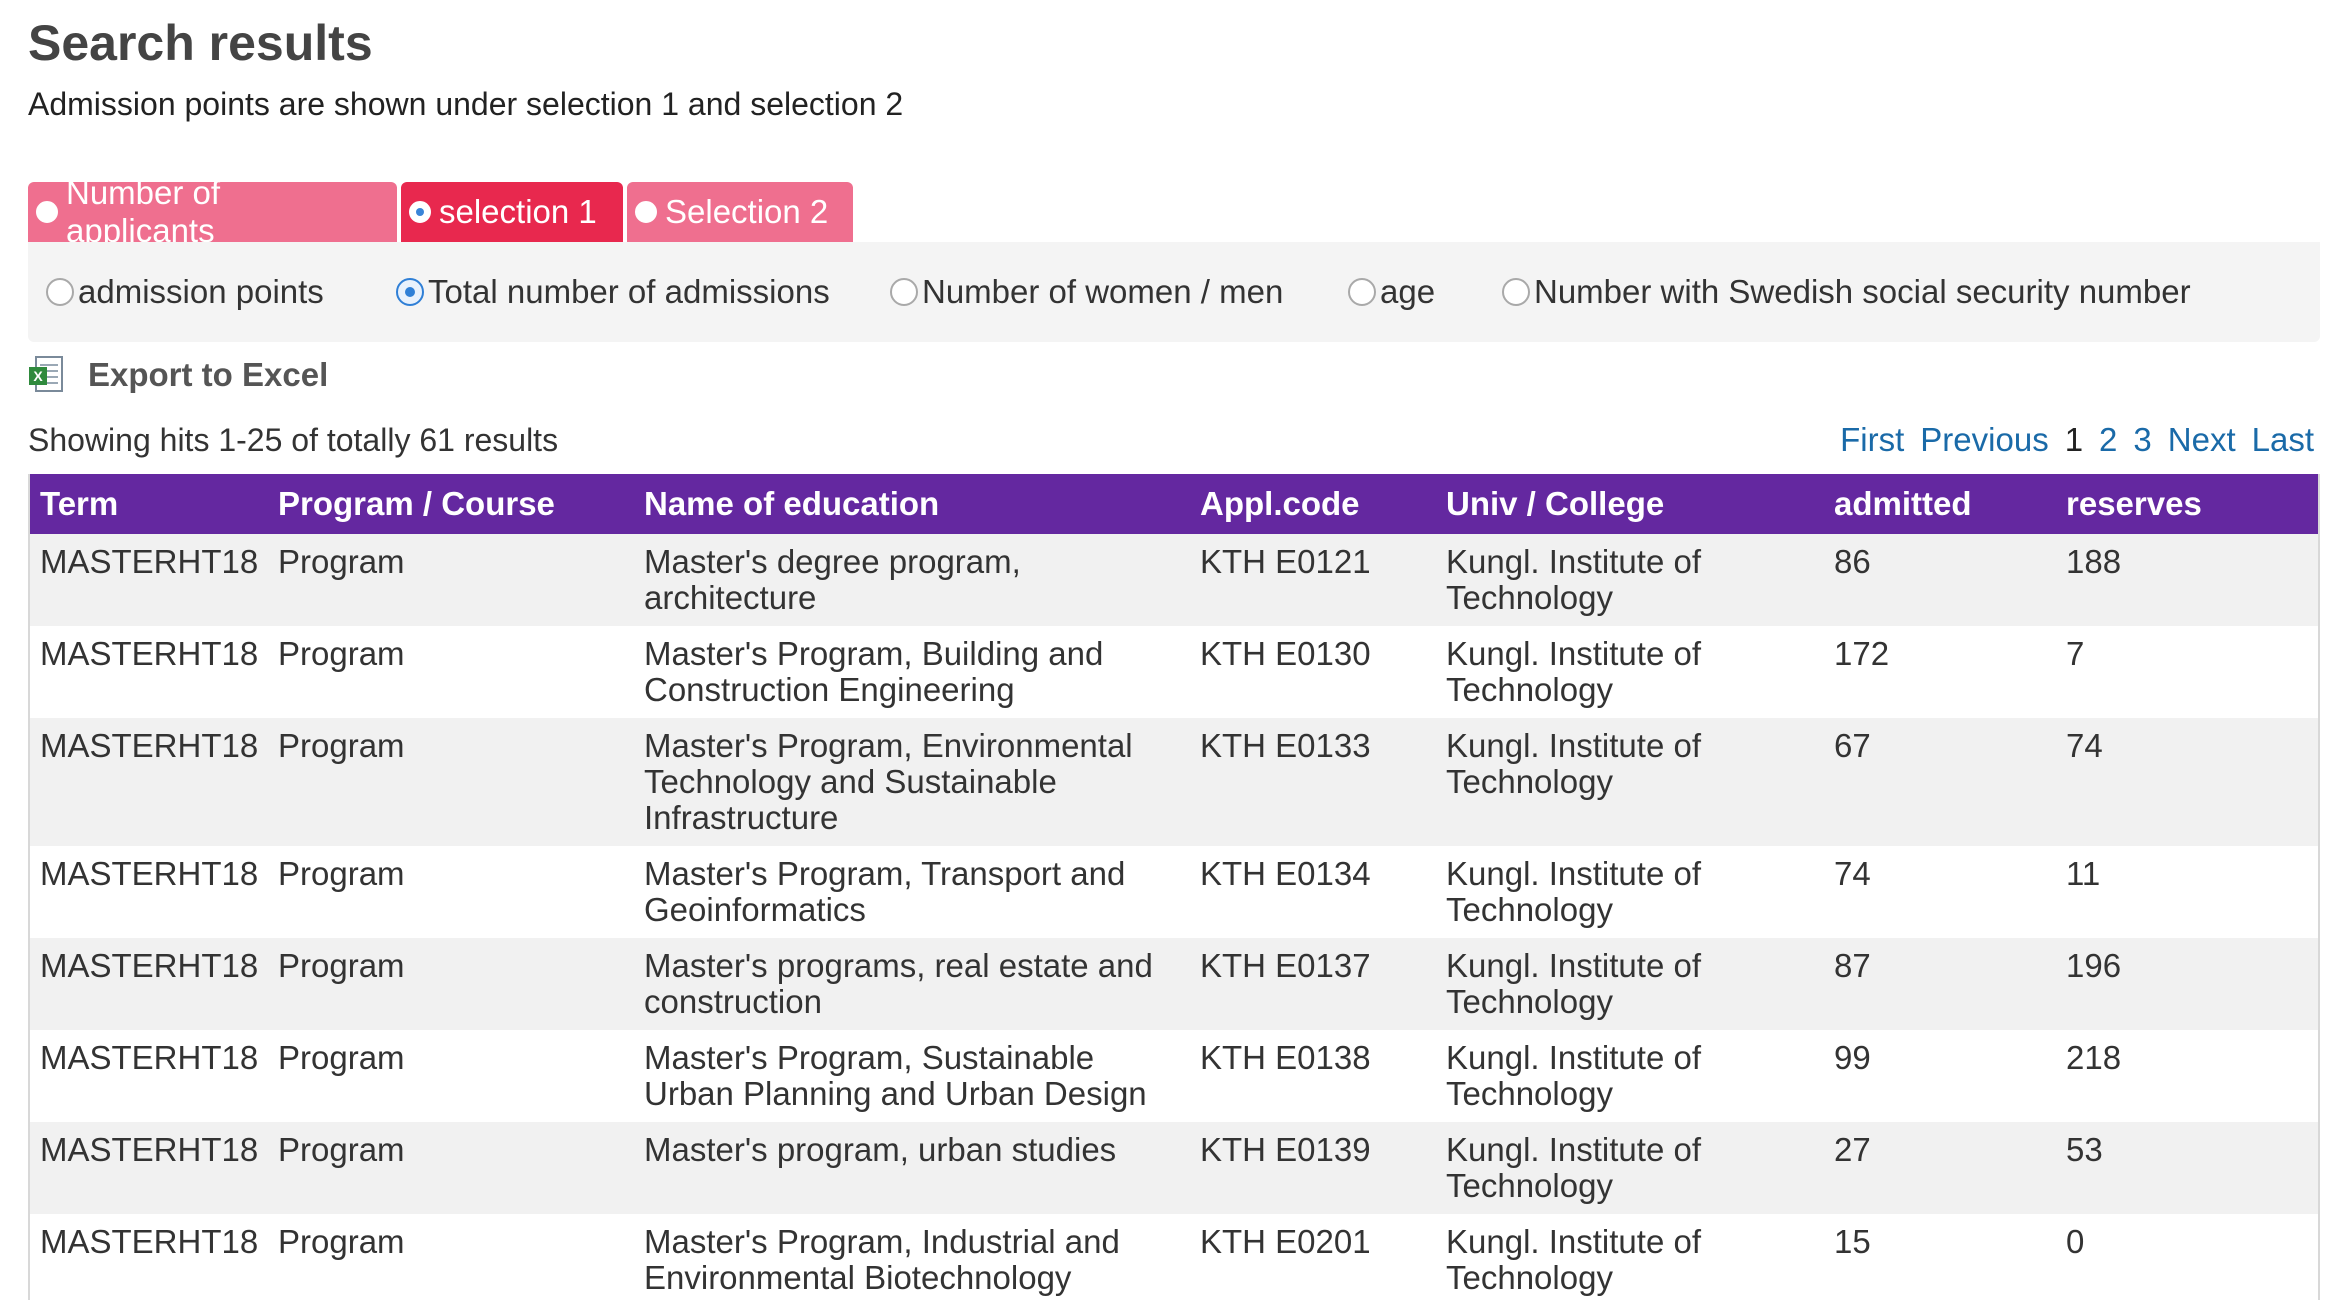 The height and width of the screenshot is (1300, 2348). Describe the element at coordinates (2083, 873) in the screenshot. I see `cell-reserves: 11` at that location.